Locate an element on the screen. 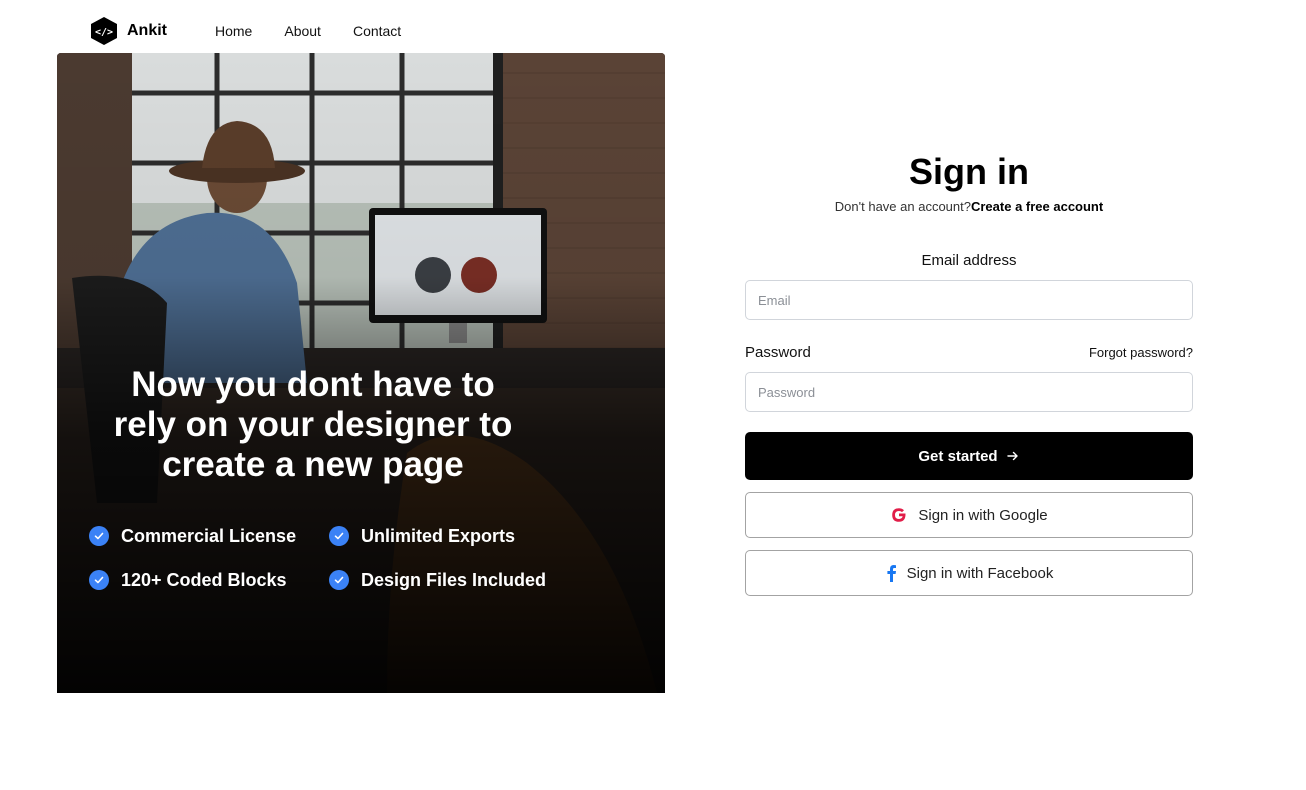  password-row: Password Forgot password? is located at coordinates (969, 352).